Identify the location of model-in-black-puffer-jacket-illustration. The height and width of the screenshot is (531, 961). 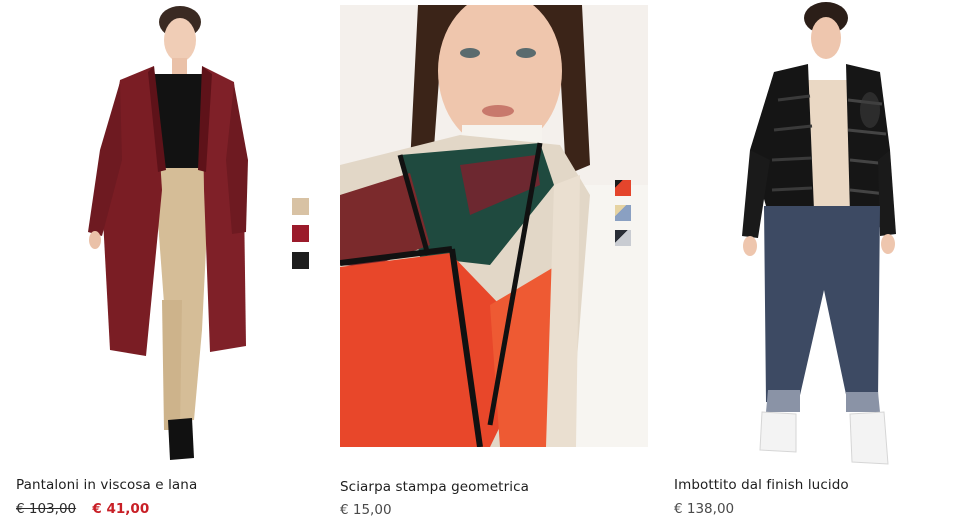
(819, 233).